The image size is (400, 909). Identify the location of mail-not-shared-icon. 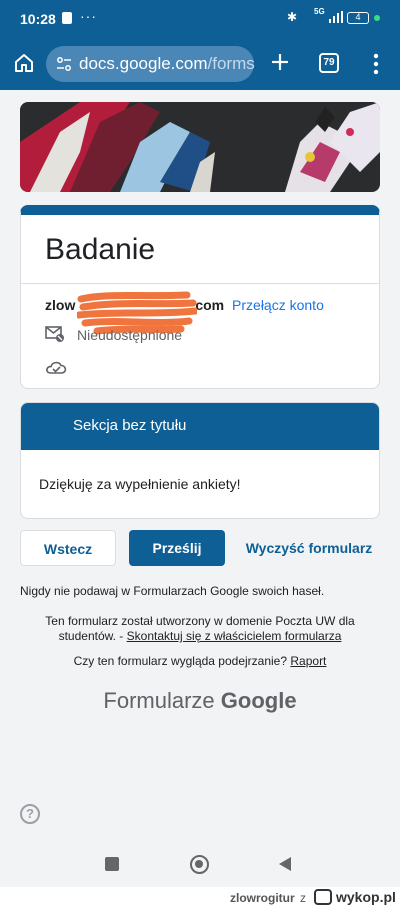
(54, 334).